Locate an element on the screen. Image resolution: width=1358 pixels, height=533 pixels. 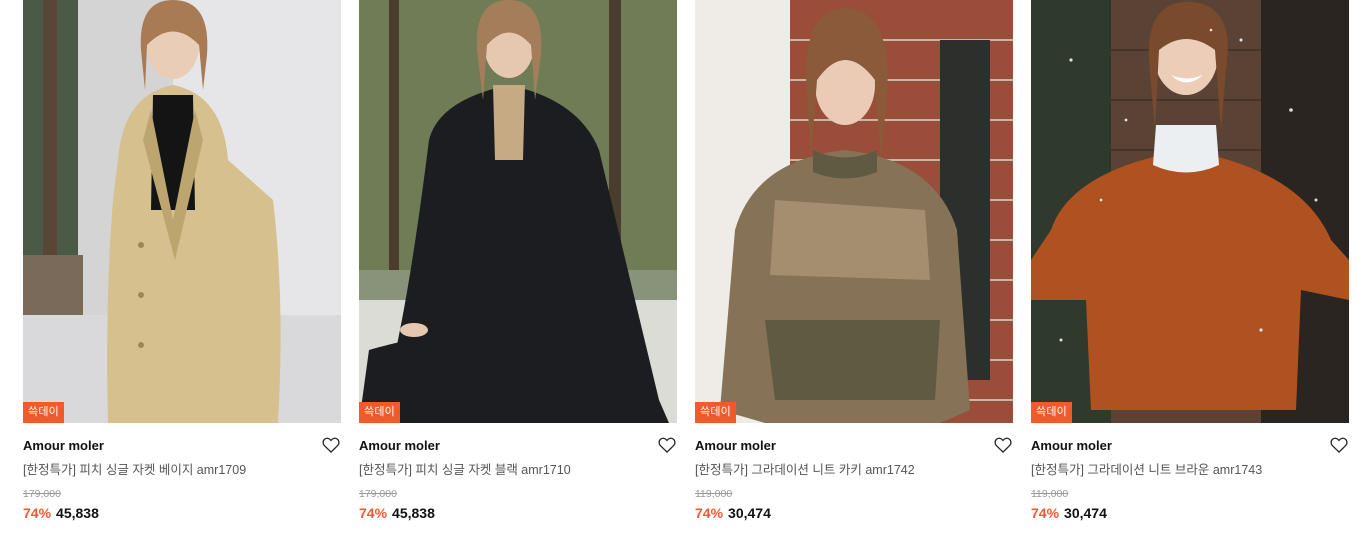
product-title: [한정특가] 그라데이션 니트 브라운 amr1743 is located at coordinates (1190, 468).